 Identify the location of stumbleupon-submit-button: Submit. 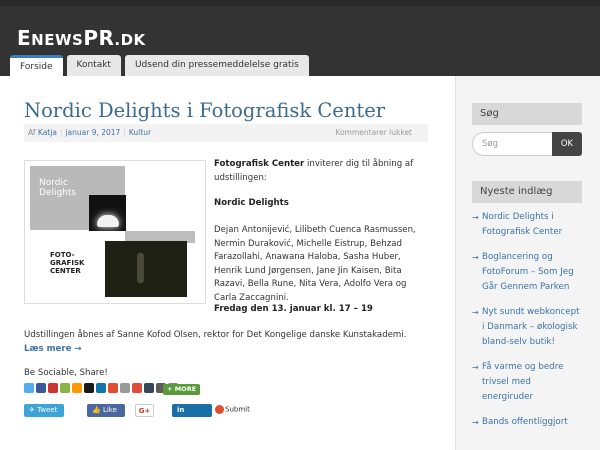
(232, 409).